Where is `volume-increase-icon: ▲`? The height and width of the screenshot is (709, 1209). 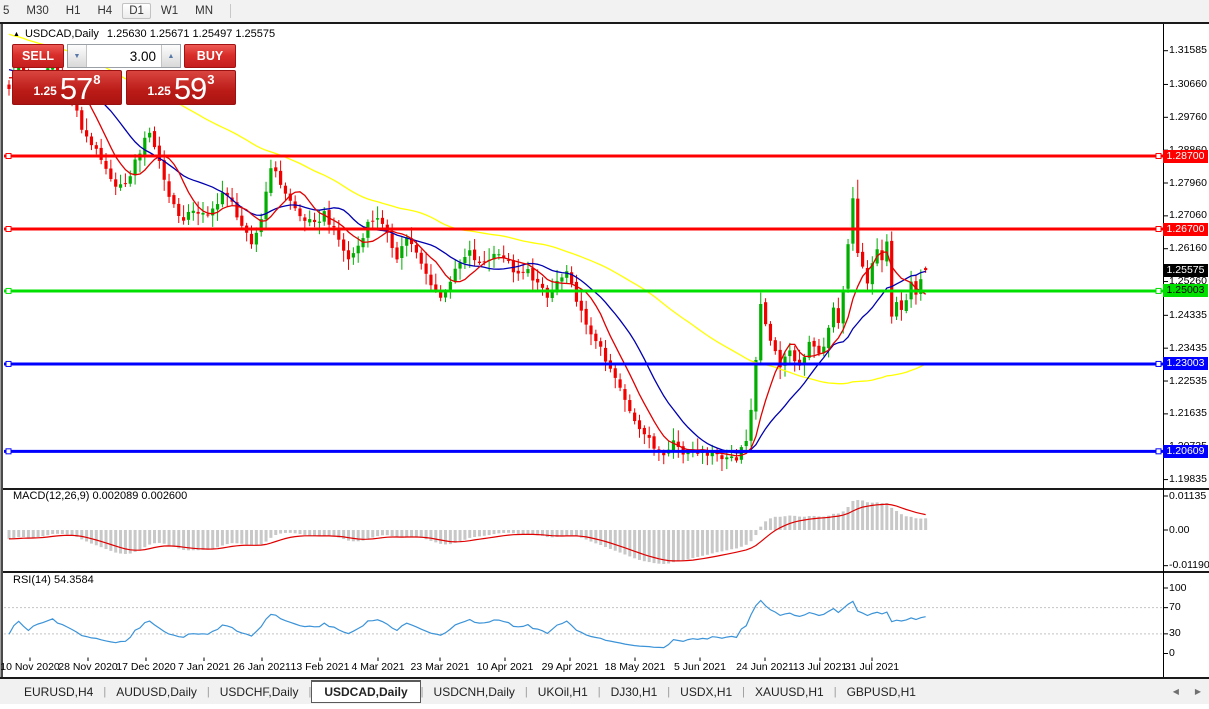
volume-increase-icon: ▲ is located at coordinates (170, 56).